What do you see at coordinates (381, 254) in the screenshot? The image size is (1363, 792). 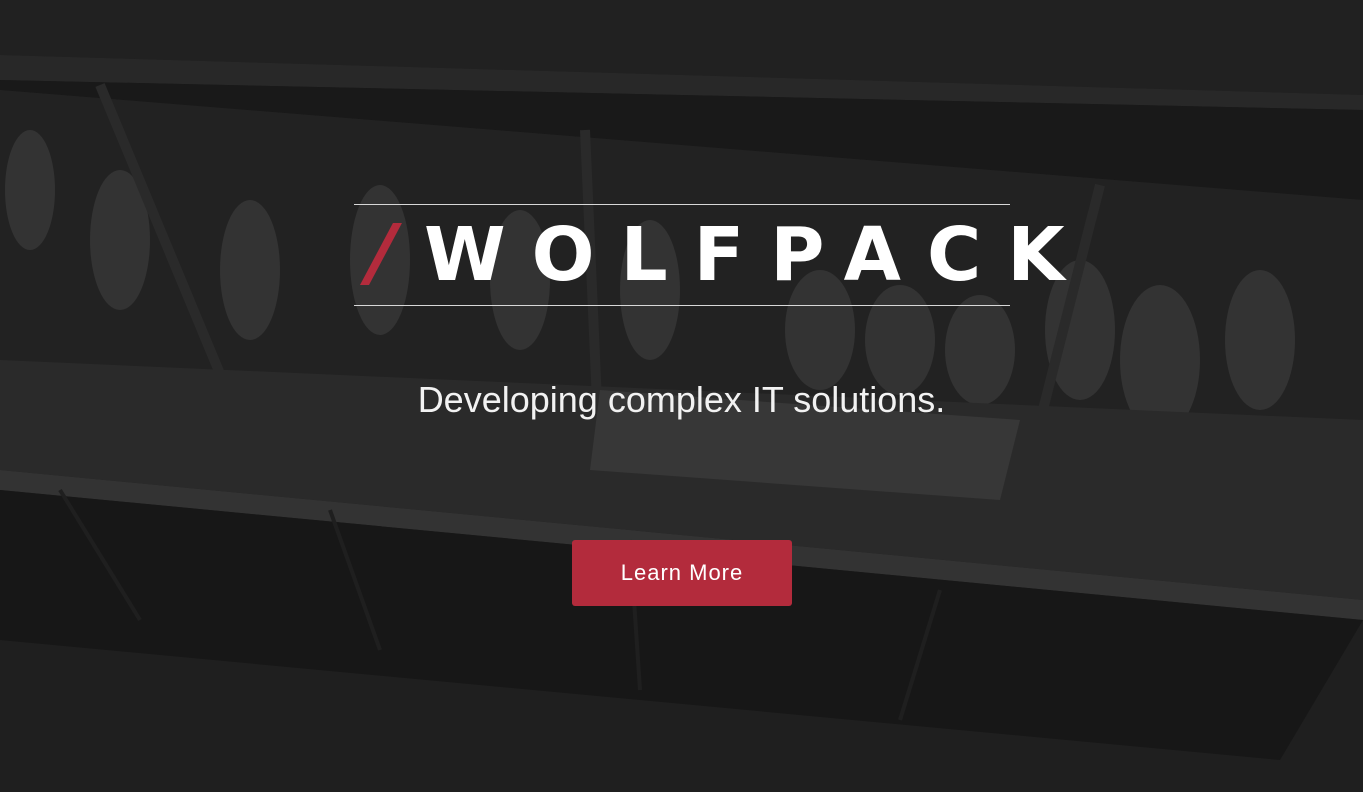 I see `slash-icon` at bounding box center [381, 254].